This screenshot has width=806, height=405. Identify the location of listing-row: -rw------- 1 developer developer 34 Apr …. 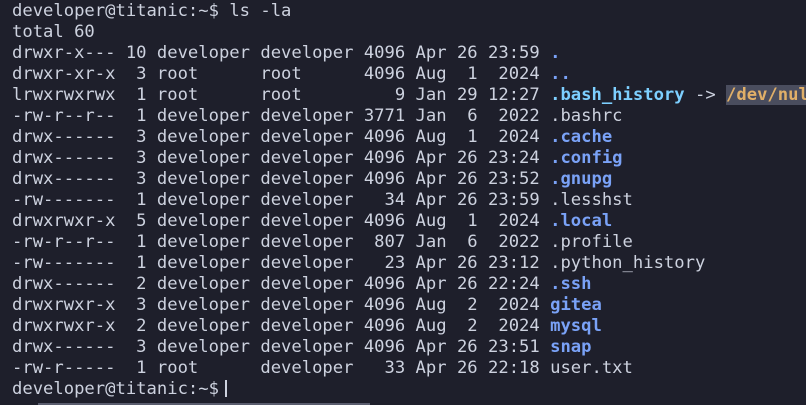
(409, 200).